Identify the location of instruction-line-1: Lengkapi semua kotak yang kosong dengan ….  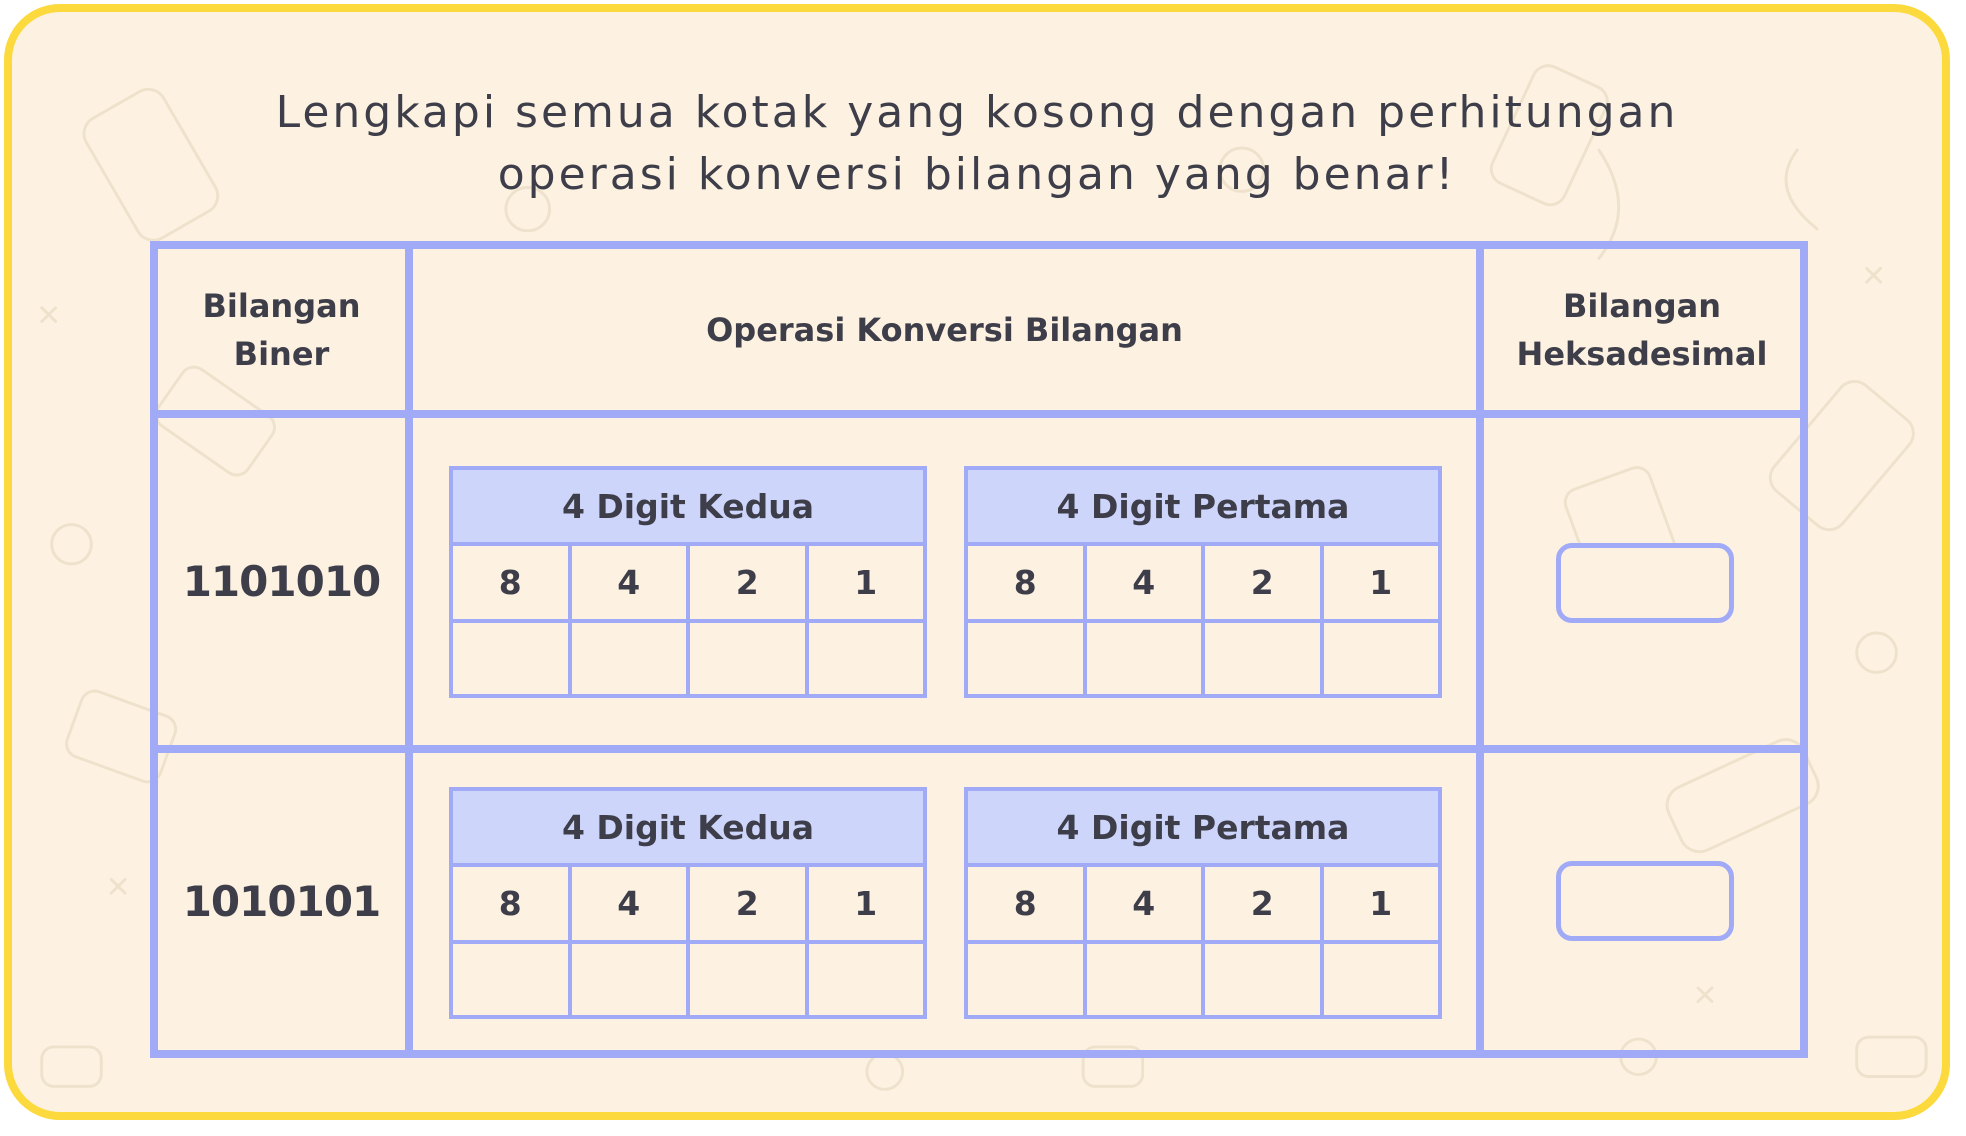
(977, 112).